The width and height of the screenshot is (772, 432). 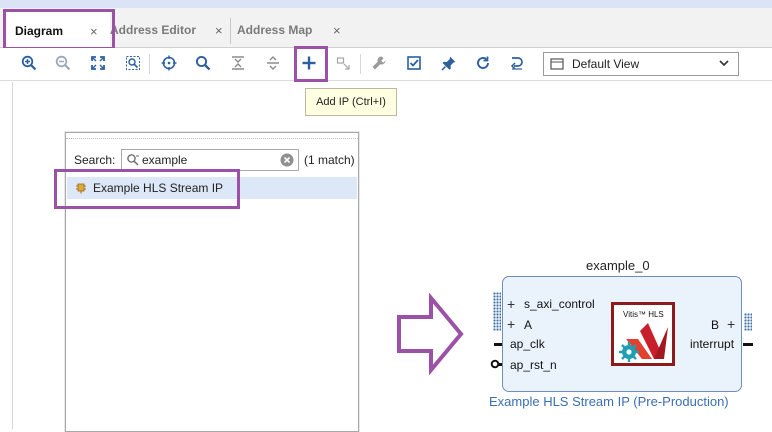 What do you see at coordinates (59, 29) in the screenshot?
I see `tab-highlight-box` at bounding box center [59, 29].